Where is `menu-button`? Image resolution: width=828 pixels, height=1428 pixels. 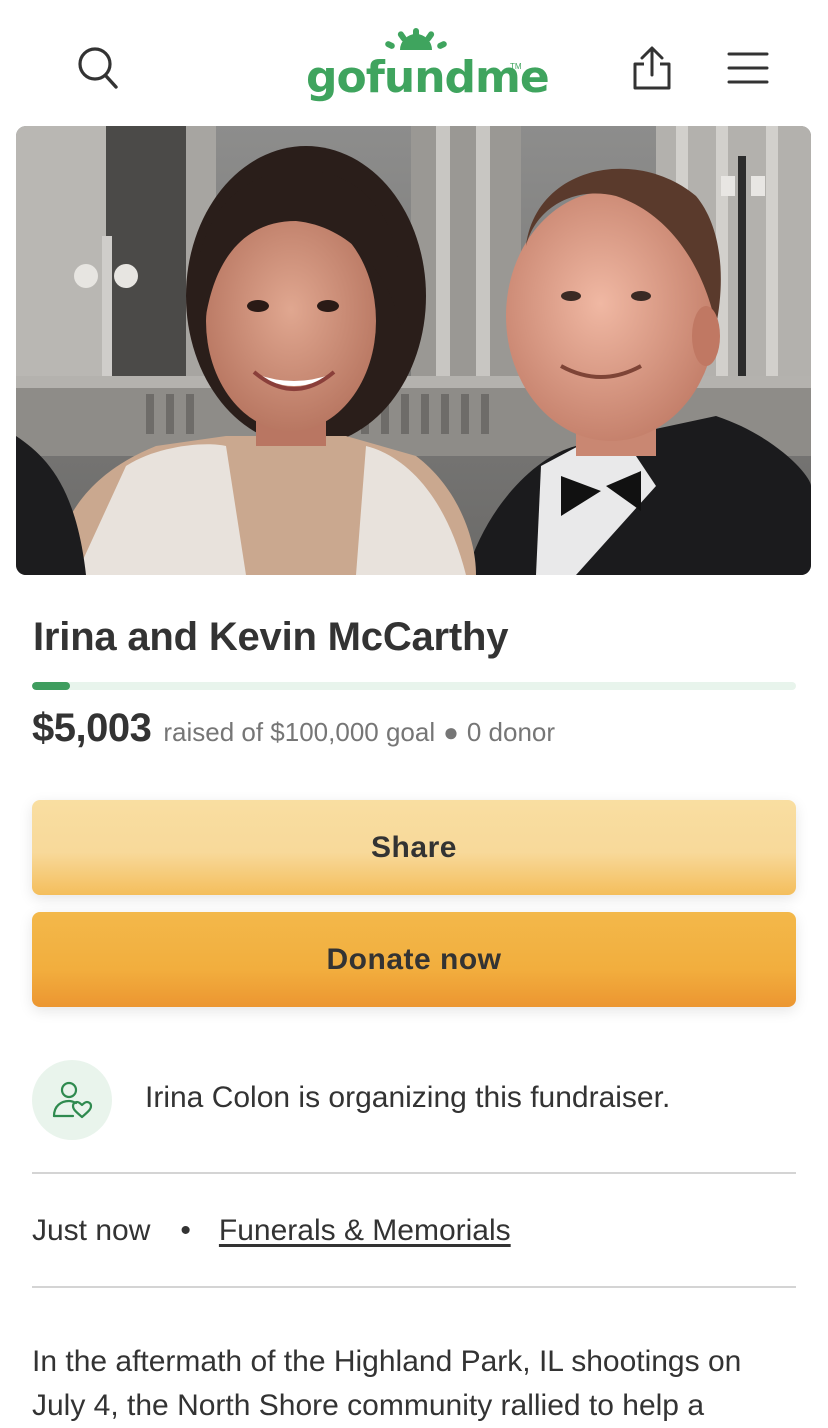 menu-button is located at coordinates (748, 68).